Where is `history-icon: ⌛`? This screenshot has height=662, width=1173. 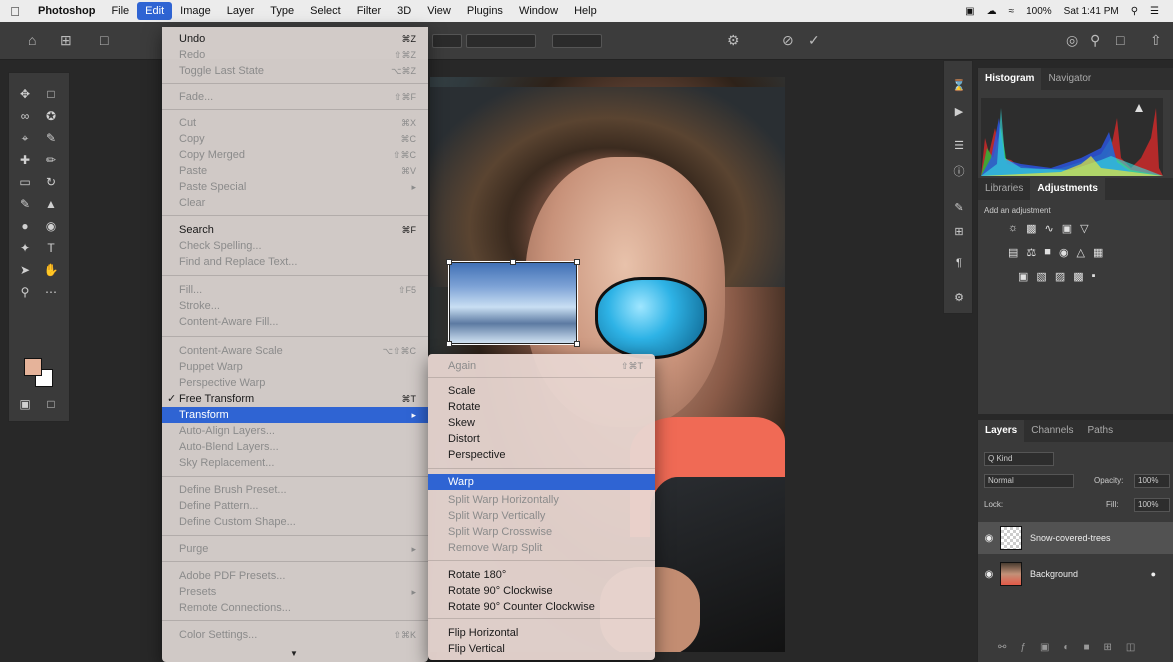 history-icon: ⌛ is located at coordinates (959, 86).